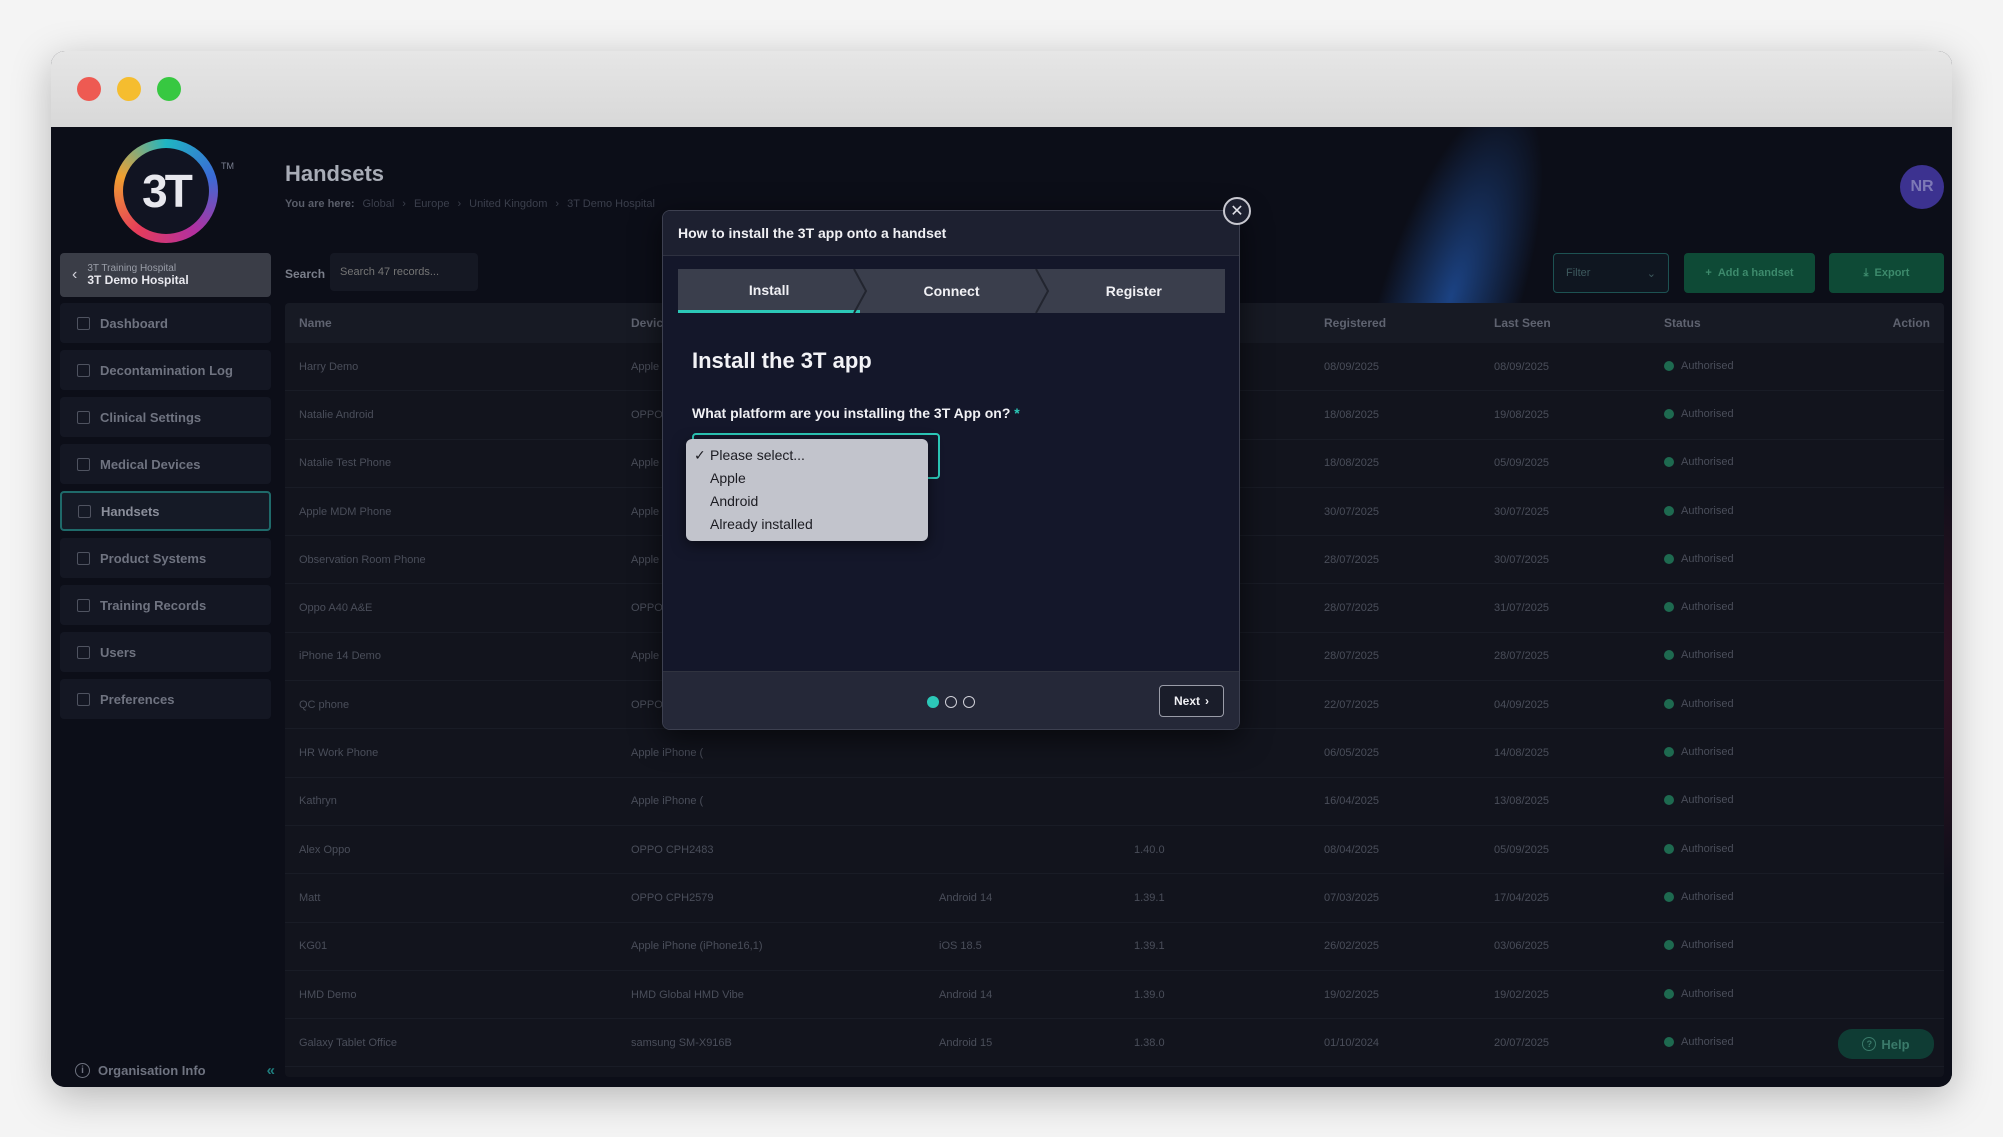 The height and width of the screenshot is (1137, 2003). I want to click on step-tabs: Install Connect Register, so click(951, 291).